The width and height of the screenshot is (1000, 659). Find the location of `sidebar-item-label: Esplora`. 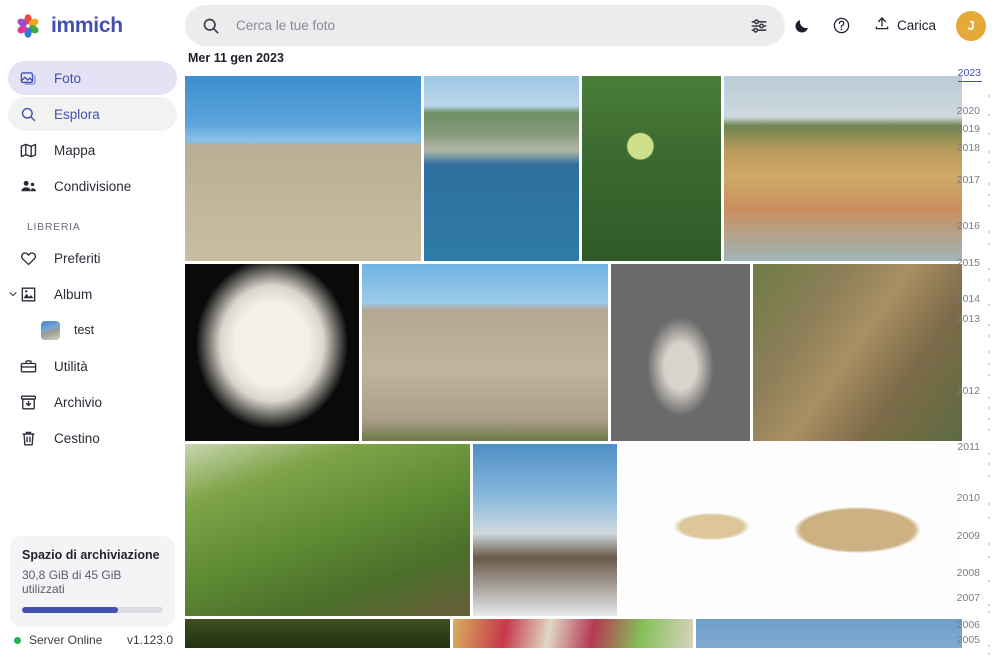

sidebar-item-label: Esplora is located at coordinates (77, 114).